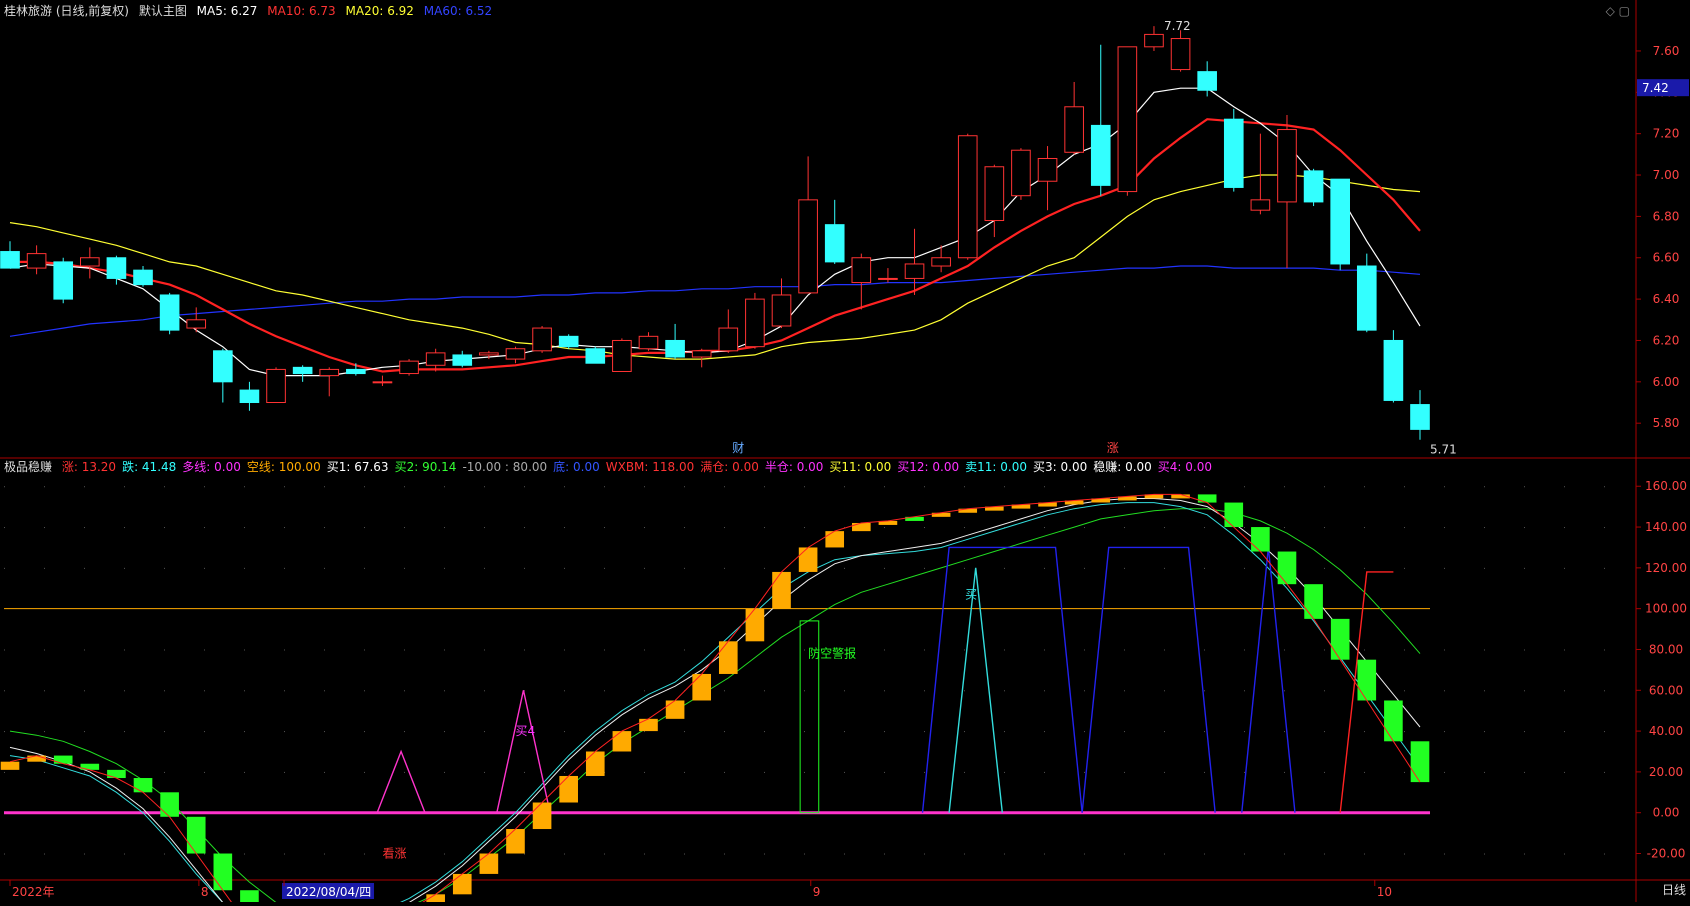 The height and width of the screenshot is (906, 1690). What do you see at coordinates (1177, 26) in the screenshot?
I see `high-price-label: 7.72` at bounding box center [1177, 26].